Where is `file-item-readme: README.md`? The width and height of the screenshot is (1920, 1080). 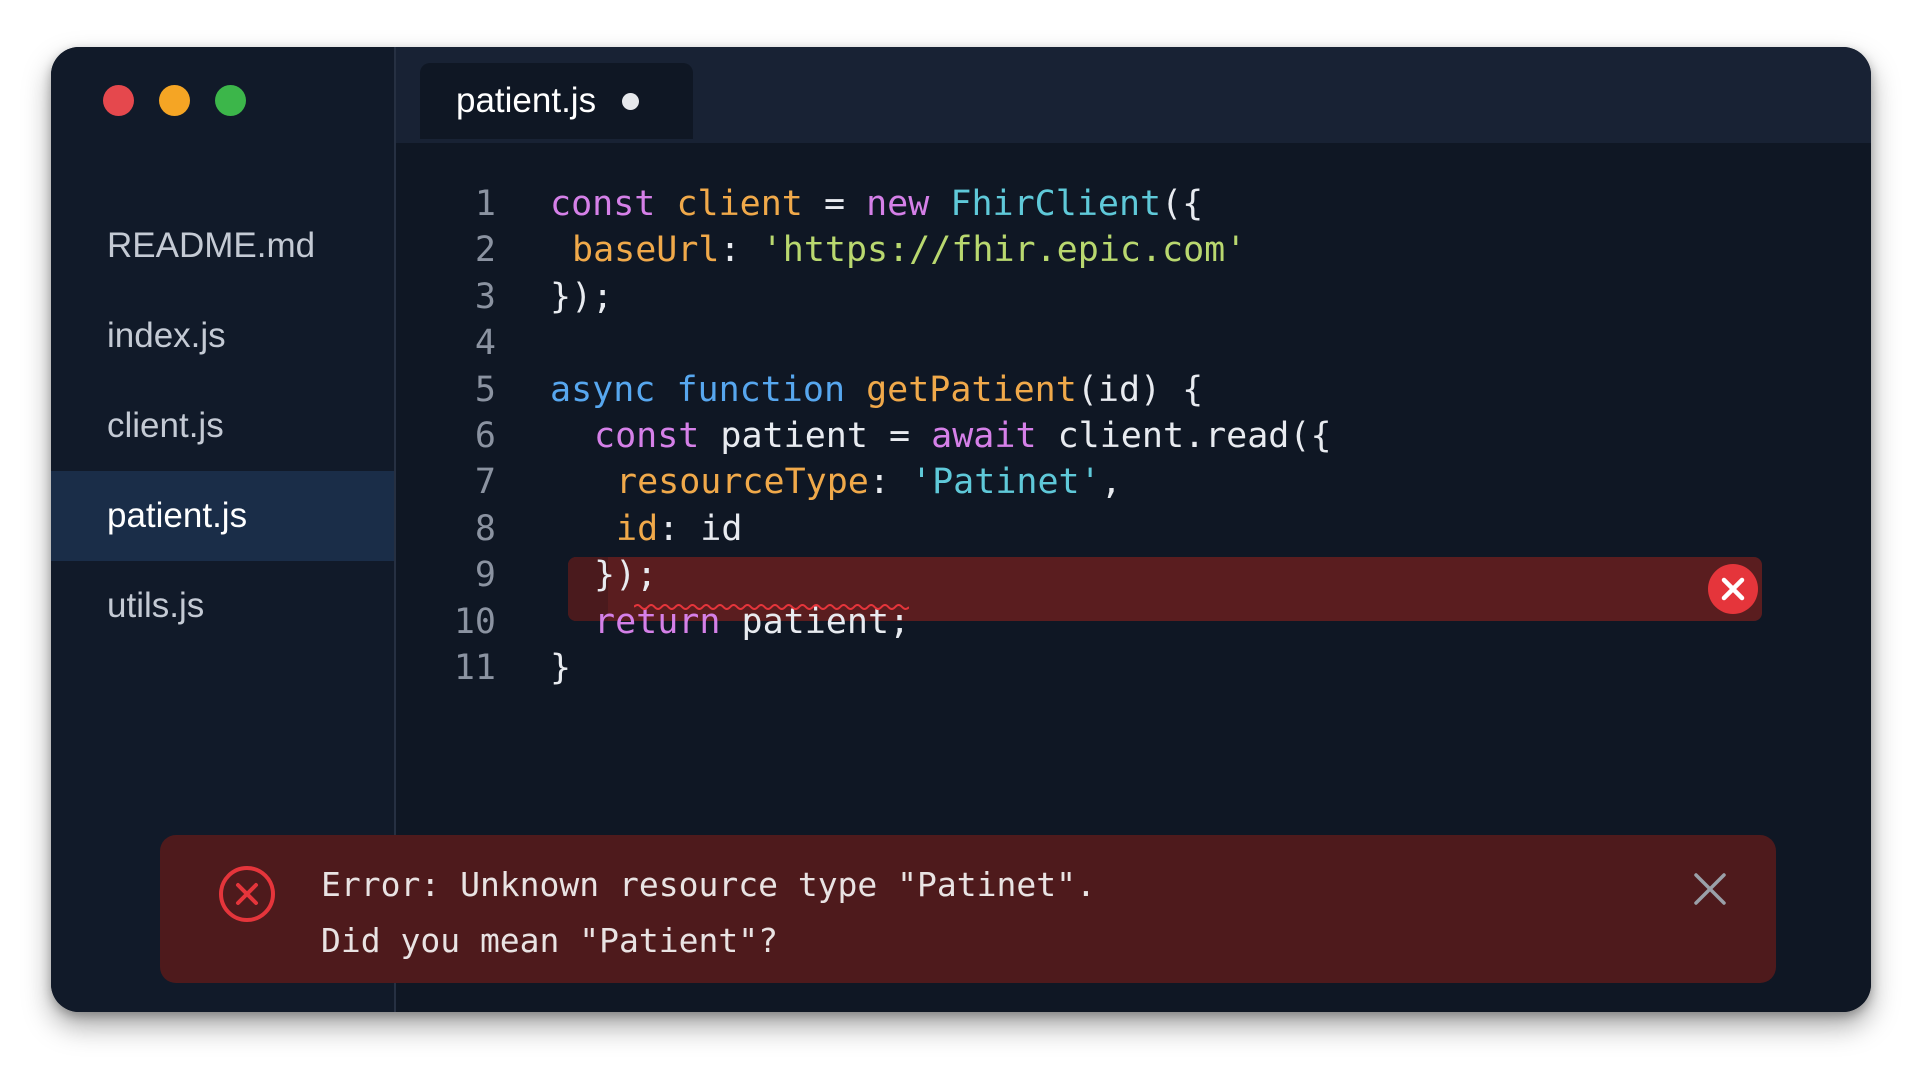 file-item-readme: README.md is located at coordinates (222, 246).